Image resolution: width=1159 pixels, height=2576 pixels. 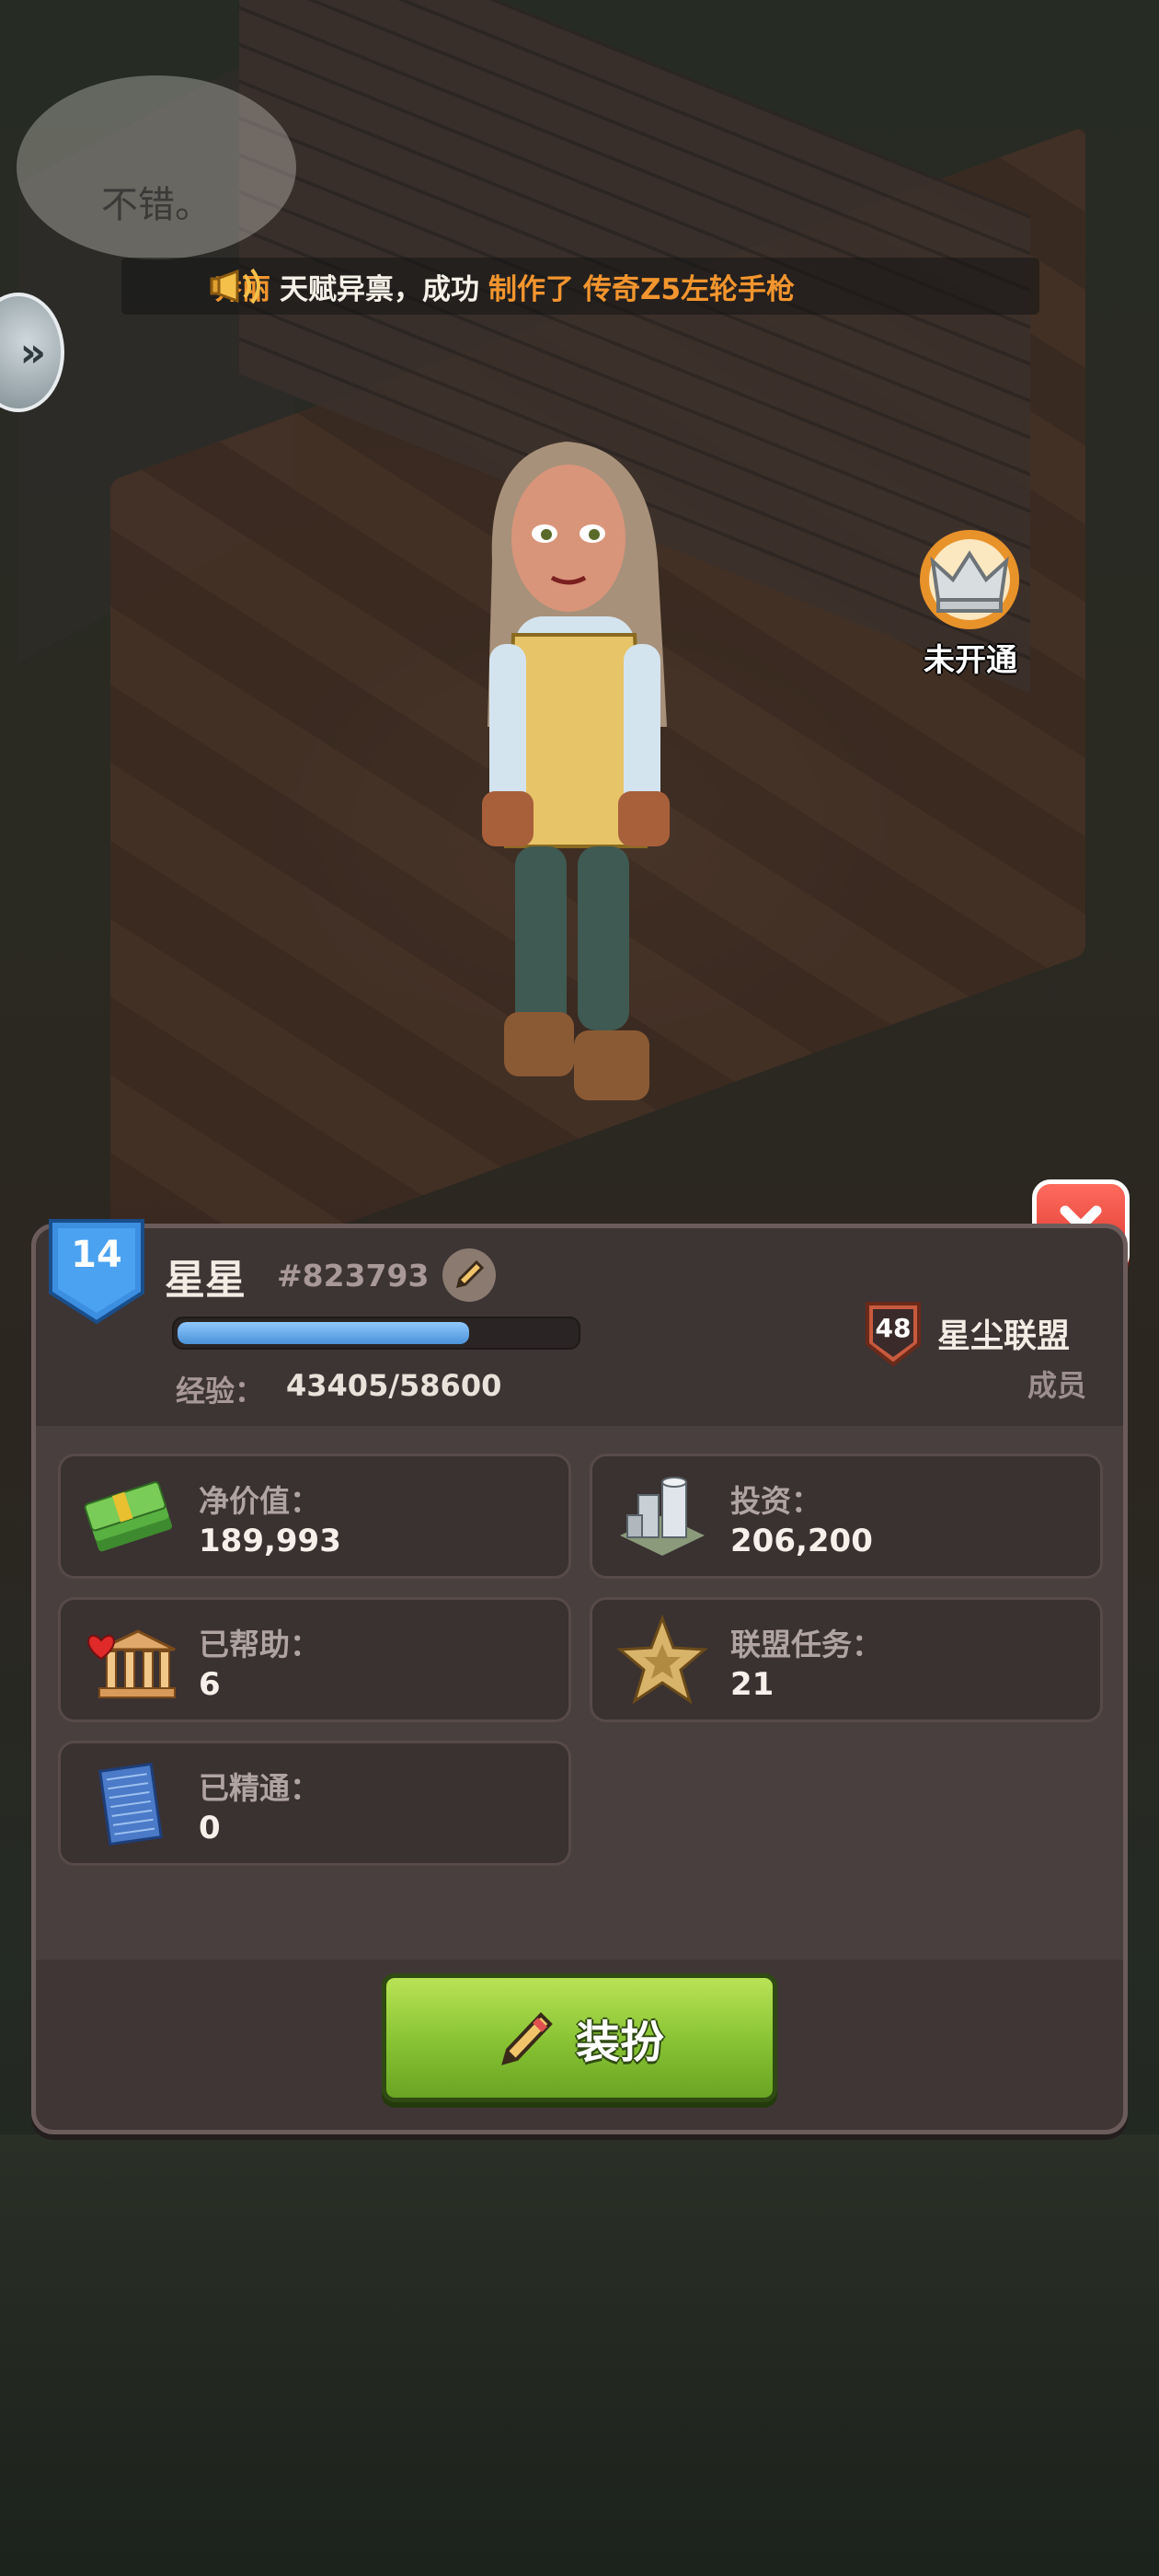 I want to click on stat-card-investment: 投资： 206,200, so click(x=846, y=1516).